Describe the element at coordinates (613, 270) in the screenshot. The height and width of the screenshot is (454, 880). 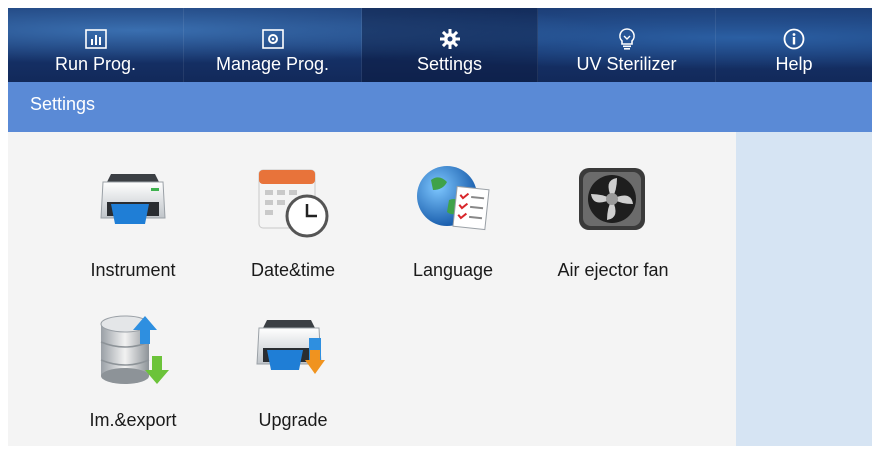
I see `tile-label: Air ejector fan` at that location.